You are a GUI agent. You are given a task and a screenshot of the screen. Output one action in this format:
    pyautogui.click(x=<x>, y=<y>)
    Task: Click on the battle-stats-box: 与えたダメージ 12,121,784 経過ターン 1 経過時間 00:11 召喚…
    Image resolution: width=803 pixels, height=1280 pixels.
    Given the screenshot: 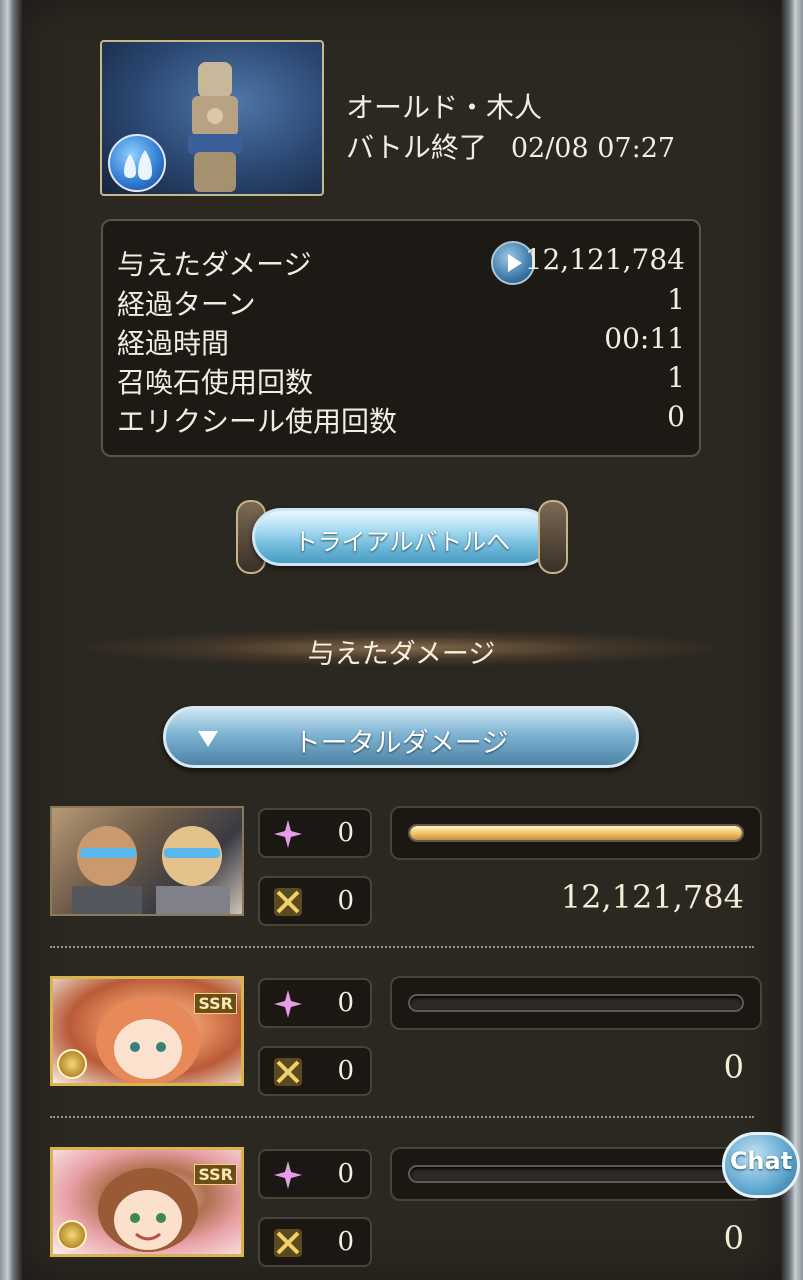 What is the action you would take?
    pyautogui.click(x=401, y=338)
    